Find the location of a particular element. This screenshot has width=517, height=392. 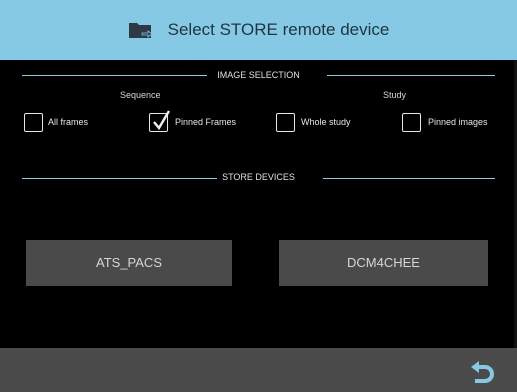

folder-export-icon is located at coordinates (140, 30).